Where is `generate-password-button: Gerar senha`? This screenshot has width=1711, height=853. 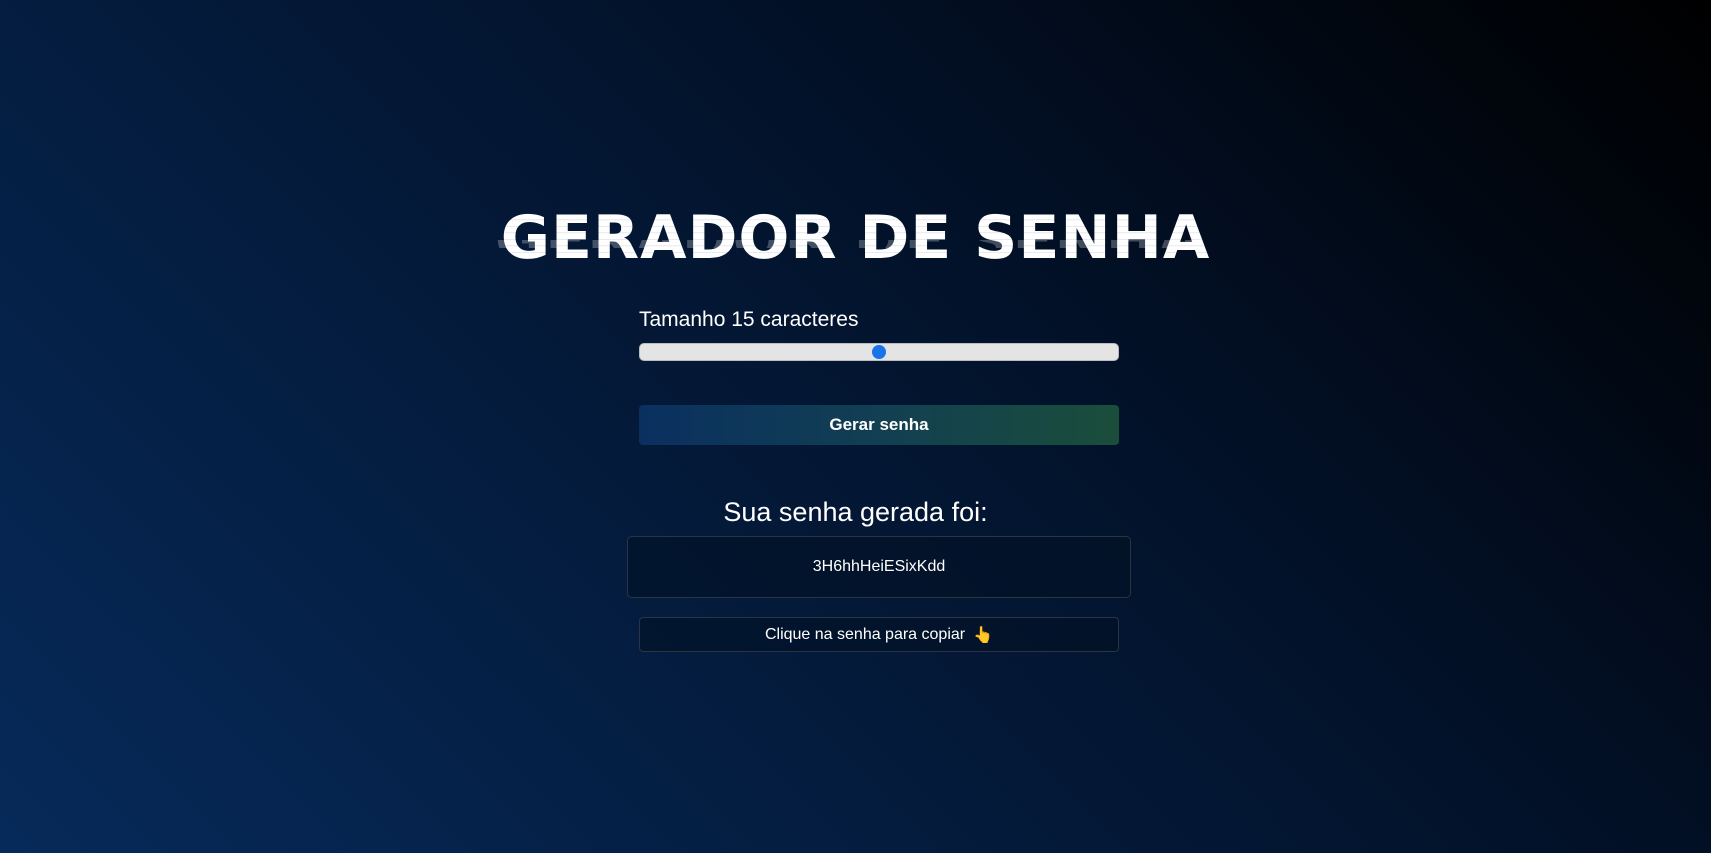
generate-password-button: Gerar senha is located at coordinates (879, 425).